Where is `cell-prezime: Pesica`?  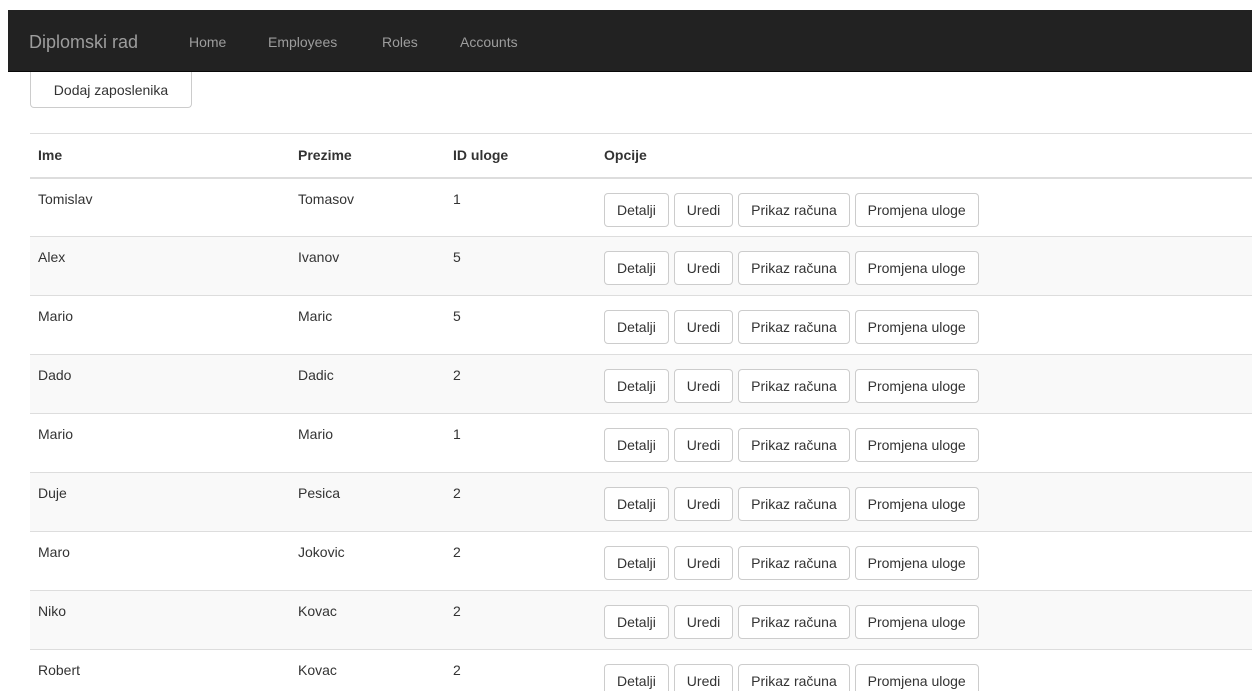 cell-prezime: Pesica is located at coordinates (367, 502).